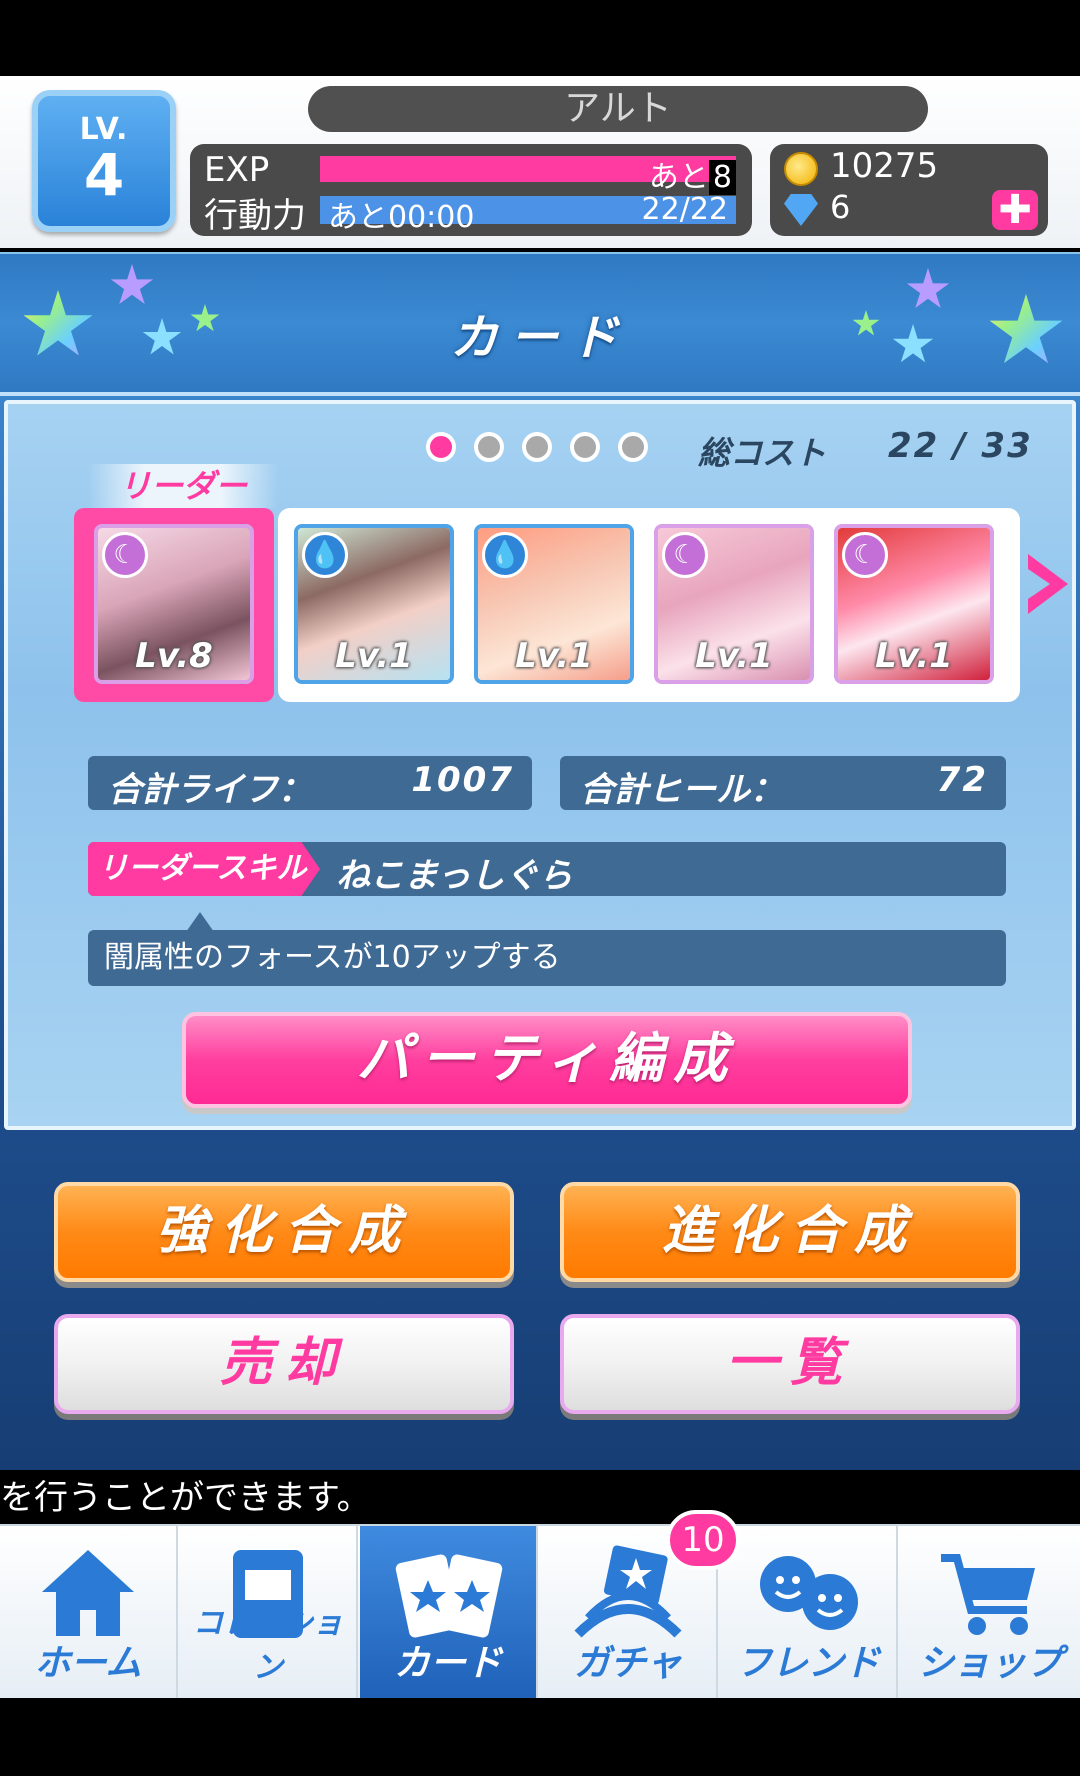  I want to click on cart-icon, so click(988, 1594).